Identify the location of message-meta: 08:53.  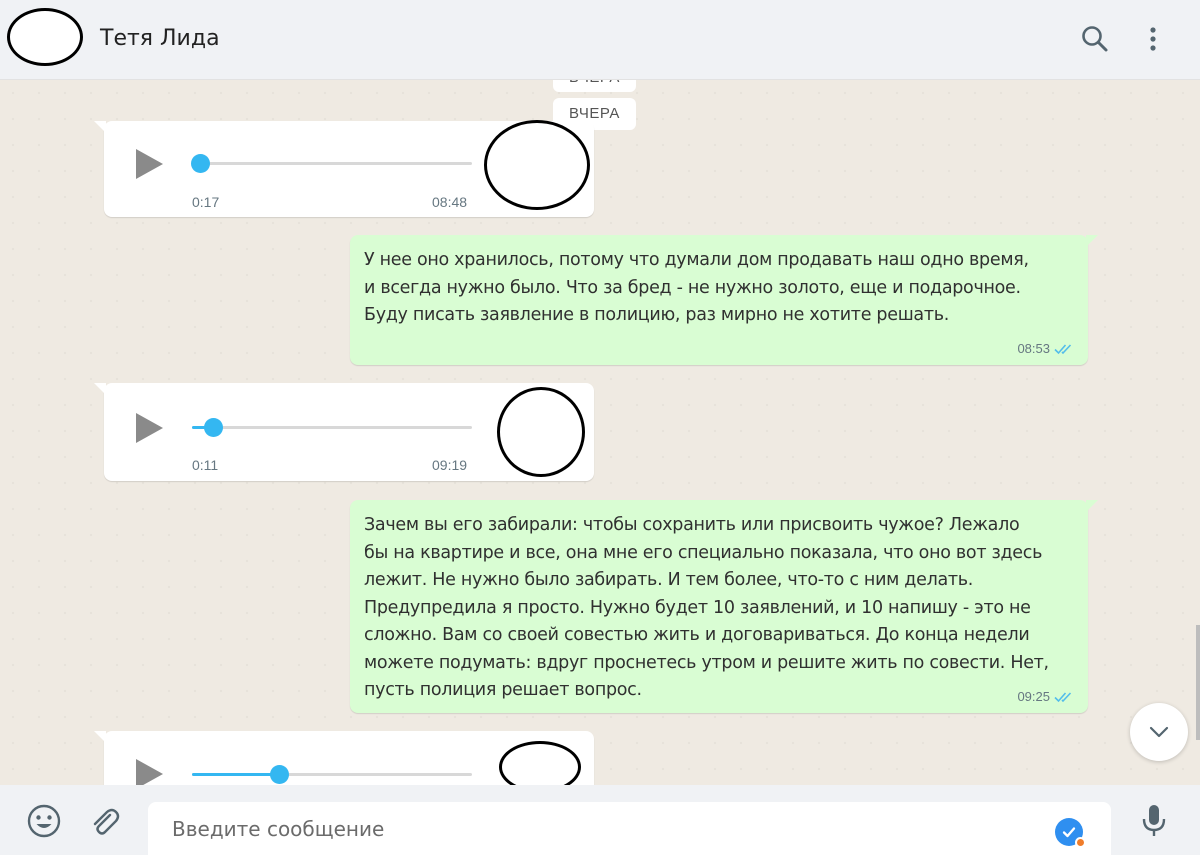
(1046, 348).